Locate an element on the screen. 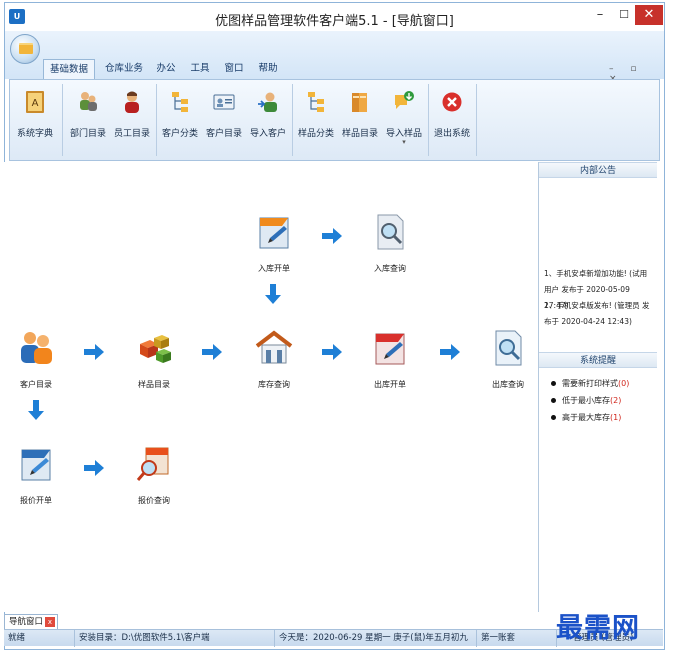  close-tab-icon: x is located at coordinates (50, 622).